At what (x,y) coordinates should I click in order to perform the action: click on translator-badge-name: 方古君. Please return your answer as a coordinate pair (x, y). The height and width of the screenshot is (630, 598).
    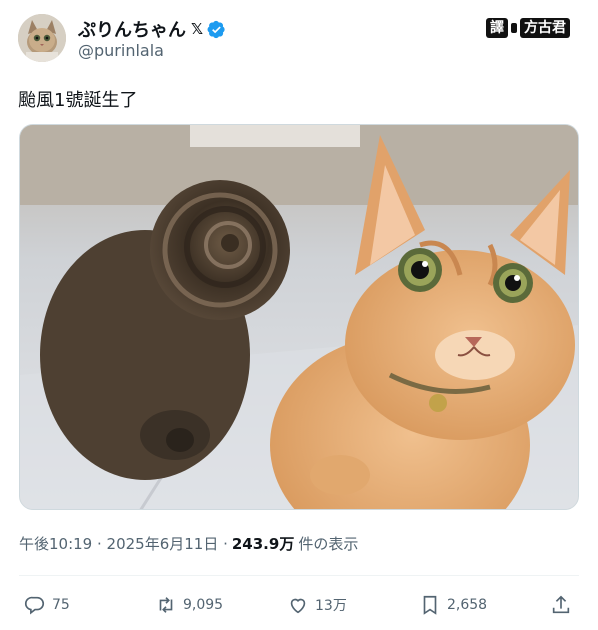
    Looking at the image, I should click on (545, 28).